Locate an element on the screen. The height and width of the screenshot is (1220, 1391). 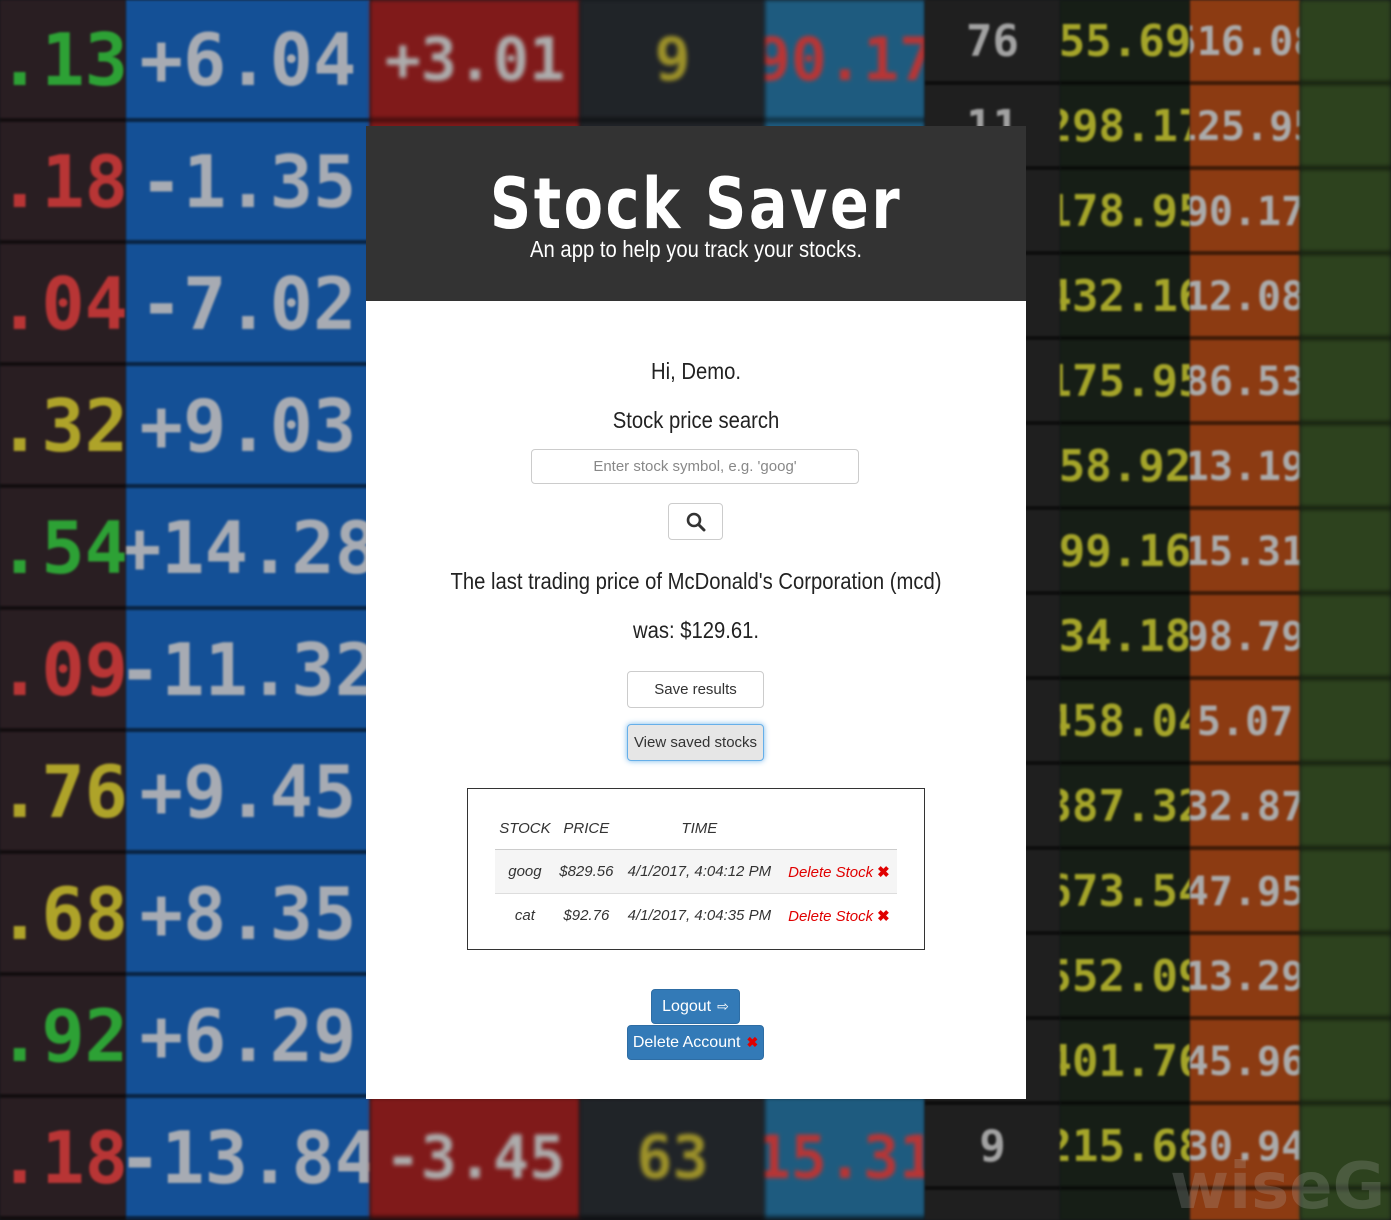
ticker-value: 12.08 is located at coordinates (1245, 298).